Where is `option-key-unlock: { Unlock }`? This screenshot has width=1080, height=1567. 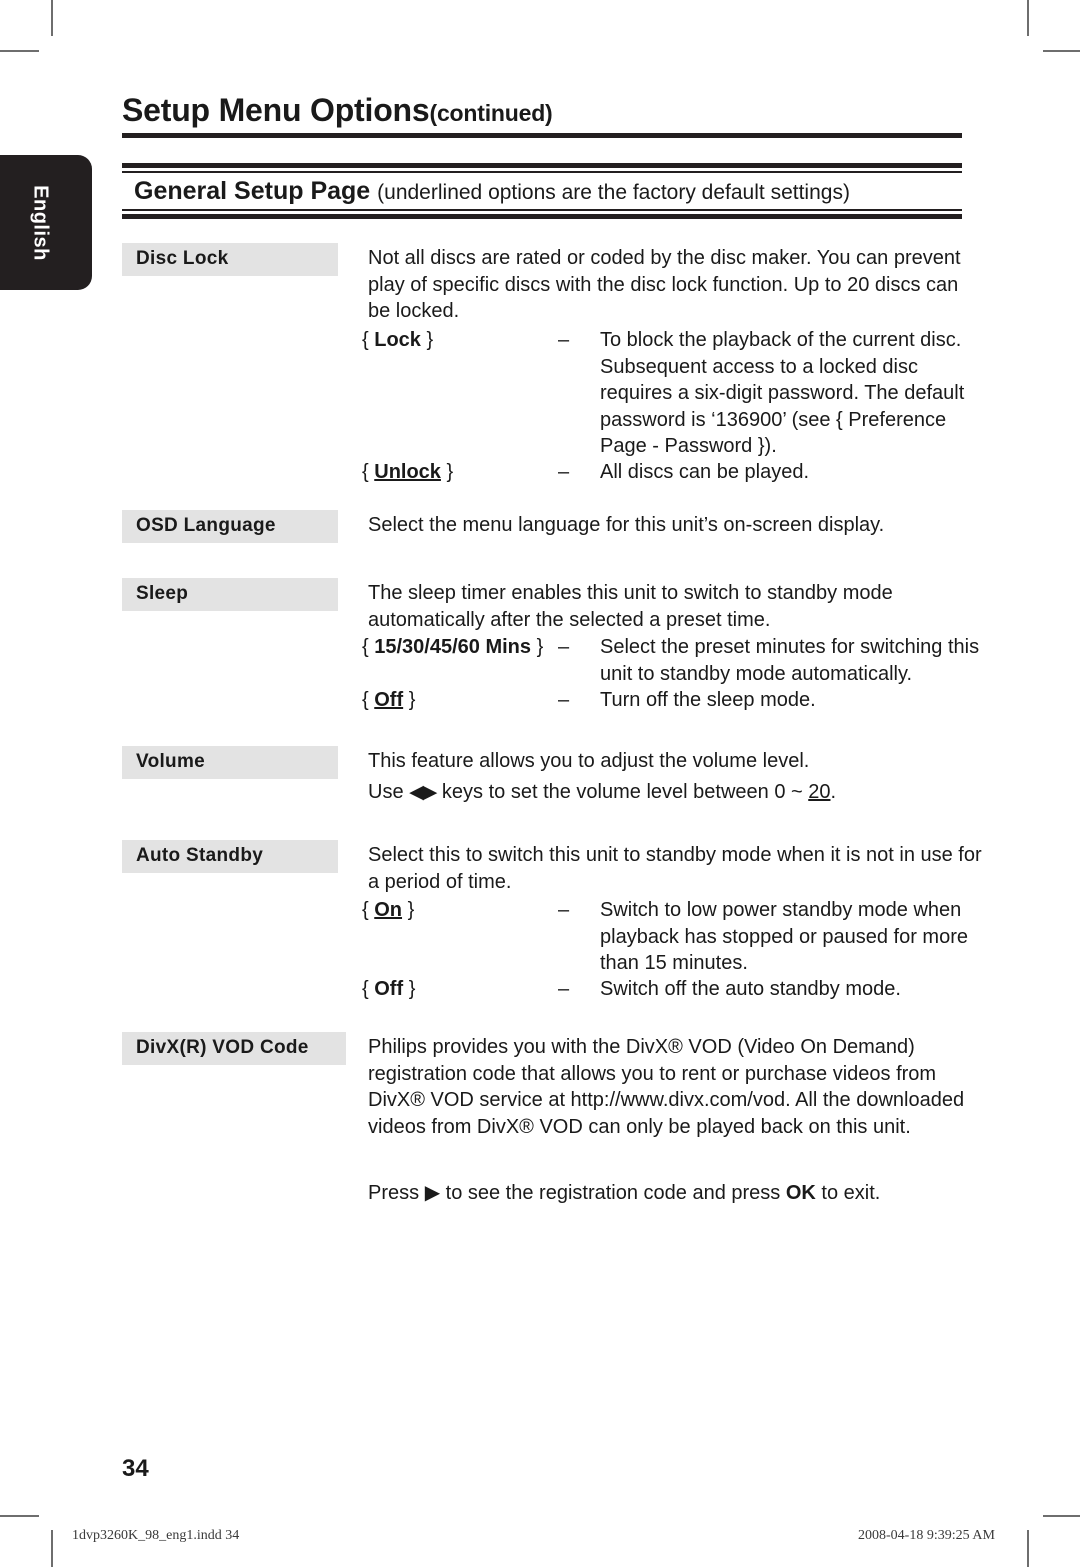
option-key-unlock: { Unlock } is located at coordinates (408, 472).